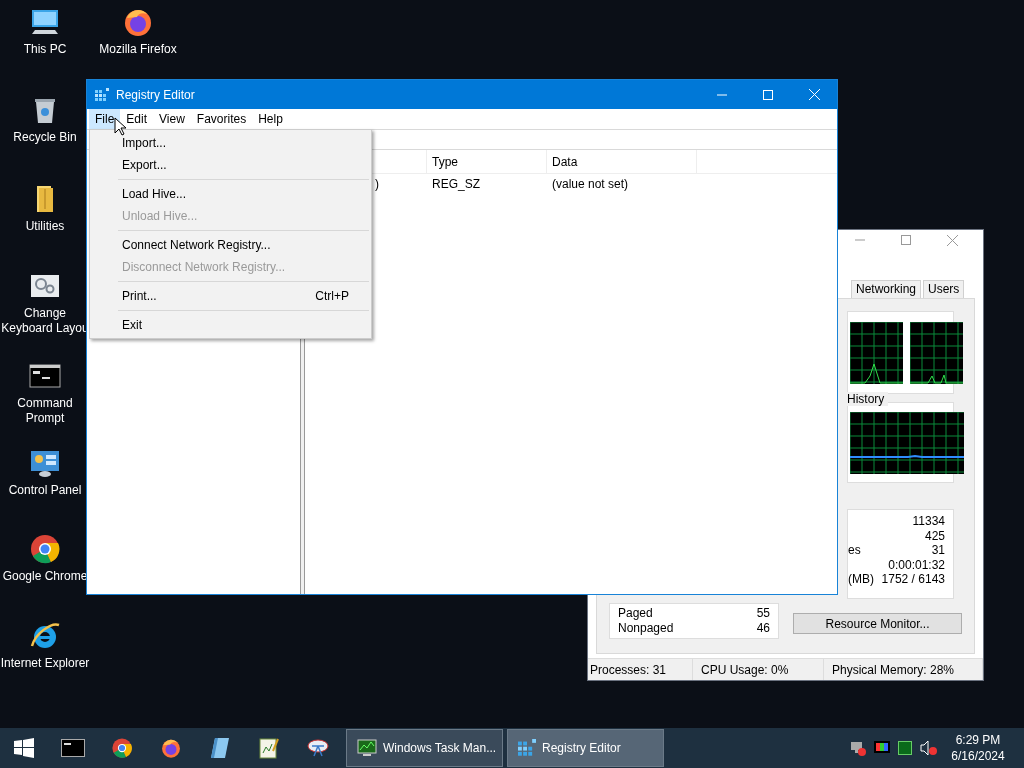 The height and width of the screenshot is (768, 1024). Describe the element at coordinates (858, 748) in the screenshot. I see `network-disconnected-icon` at that location.